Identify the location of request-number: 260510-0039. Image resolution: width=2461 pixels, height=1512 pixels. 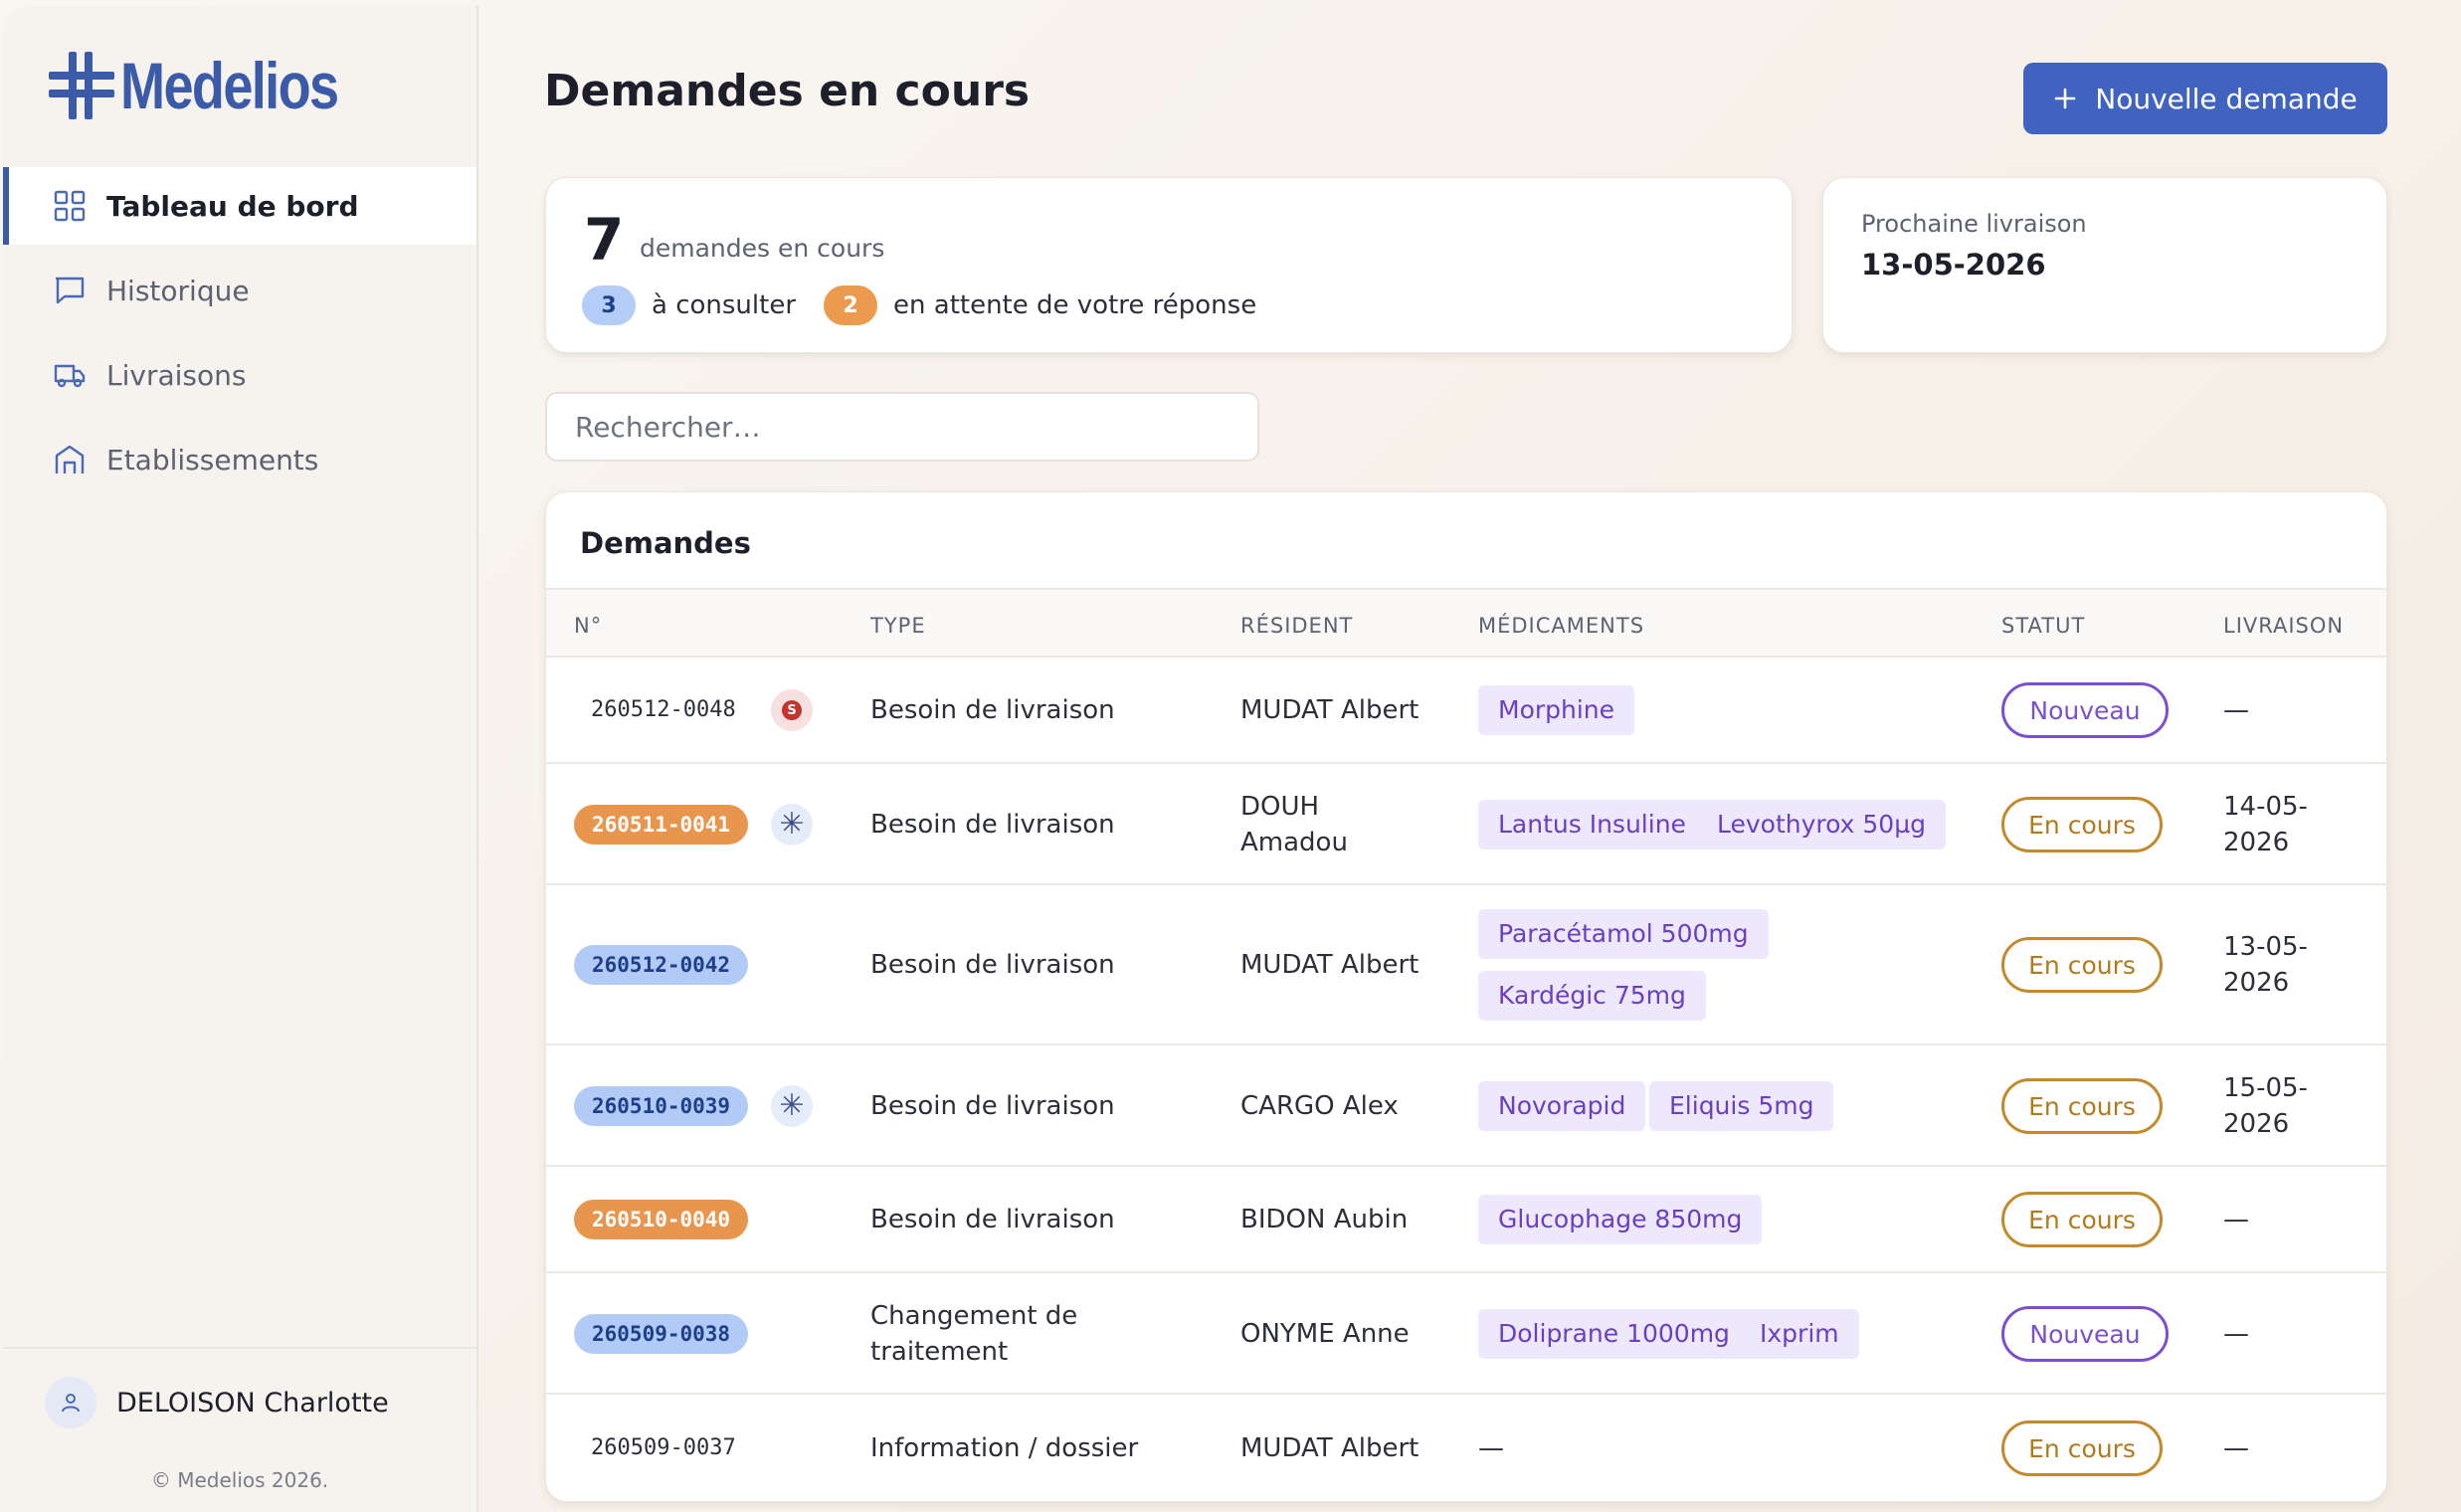
(661, 1106).